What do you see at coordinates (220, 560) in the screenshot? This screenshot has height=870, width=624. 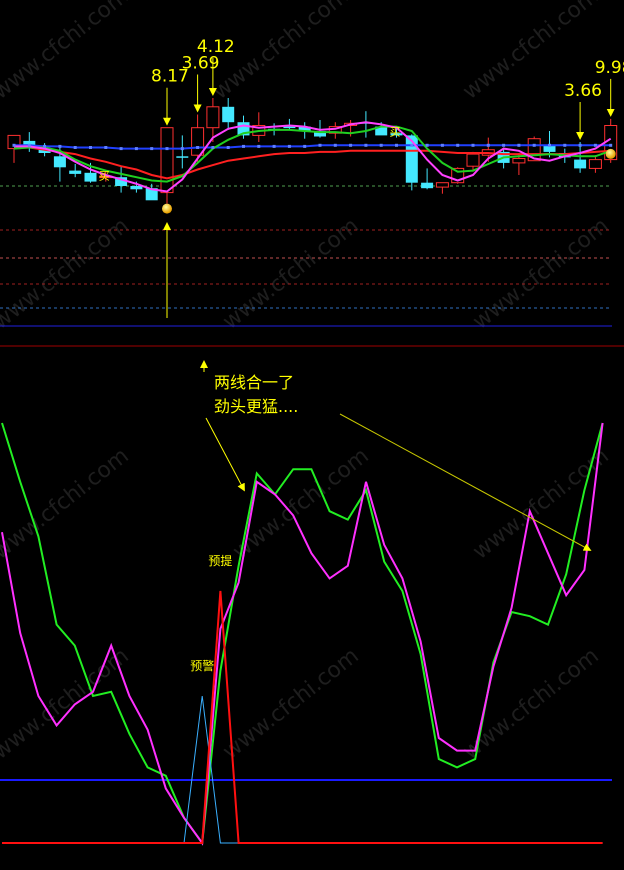 I see `oscillator-signal-label: 预提` at bounding box center [220, 560].